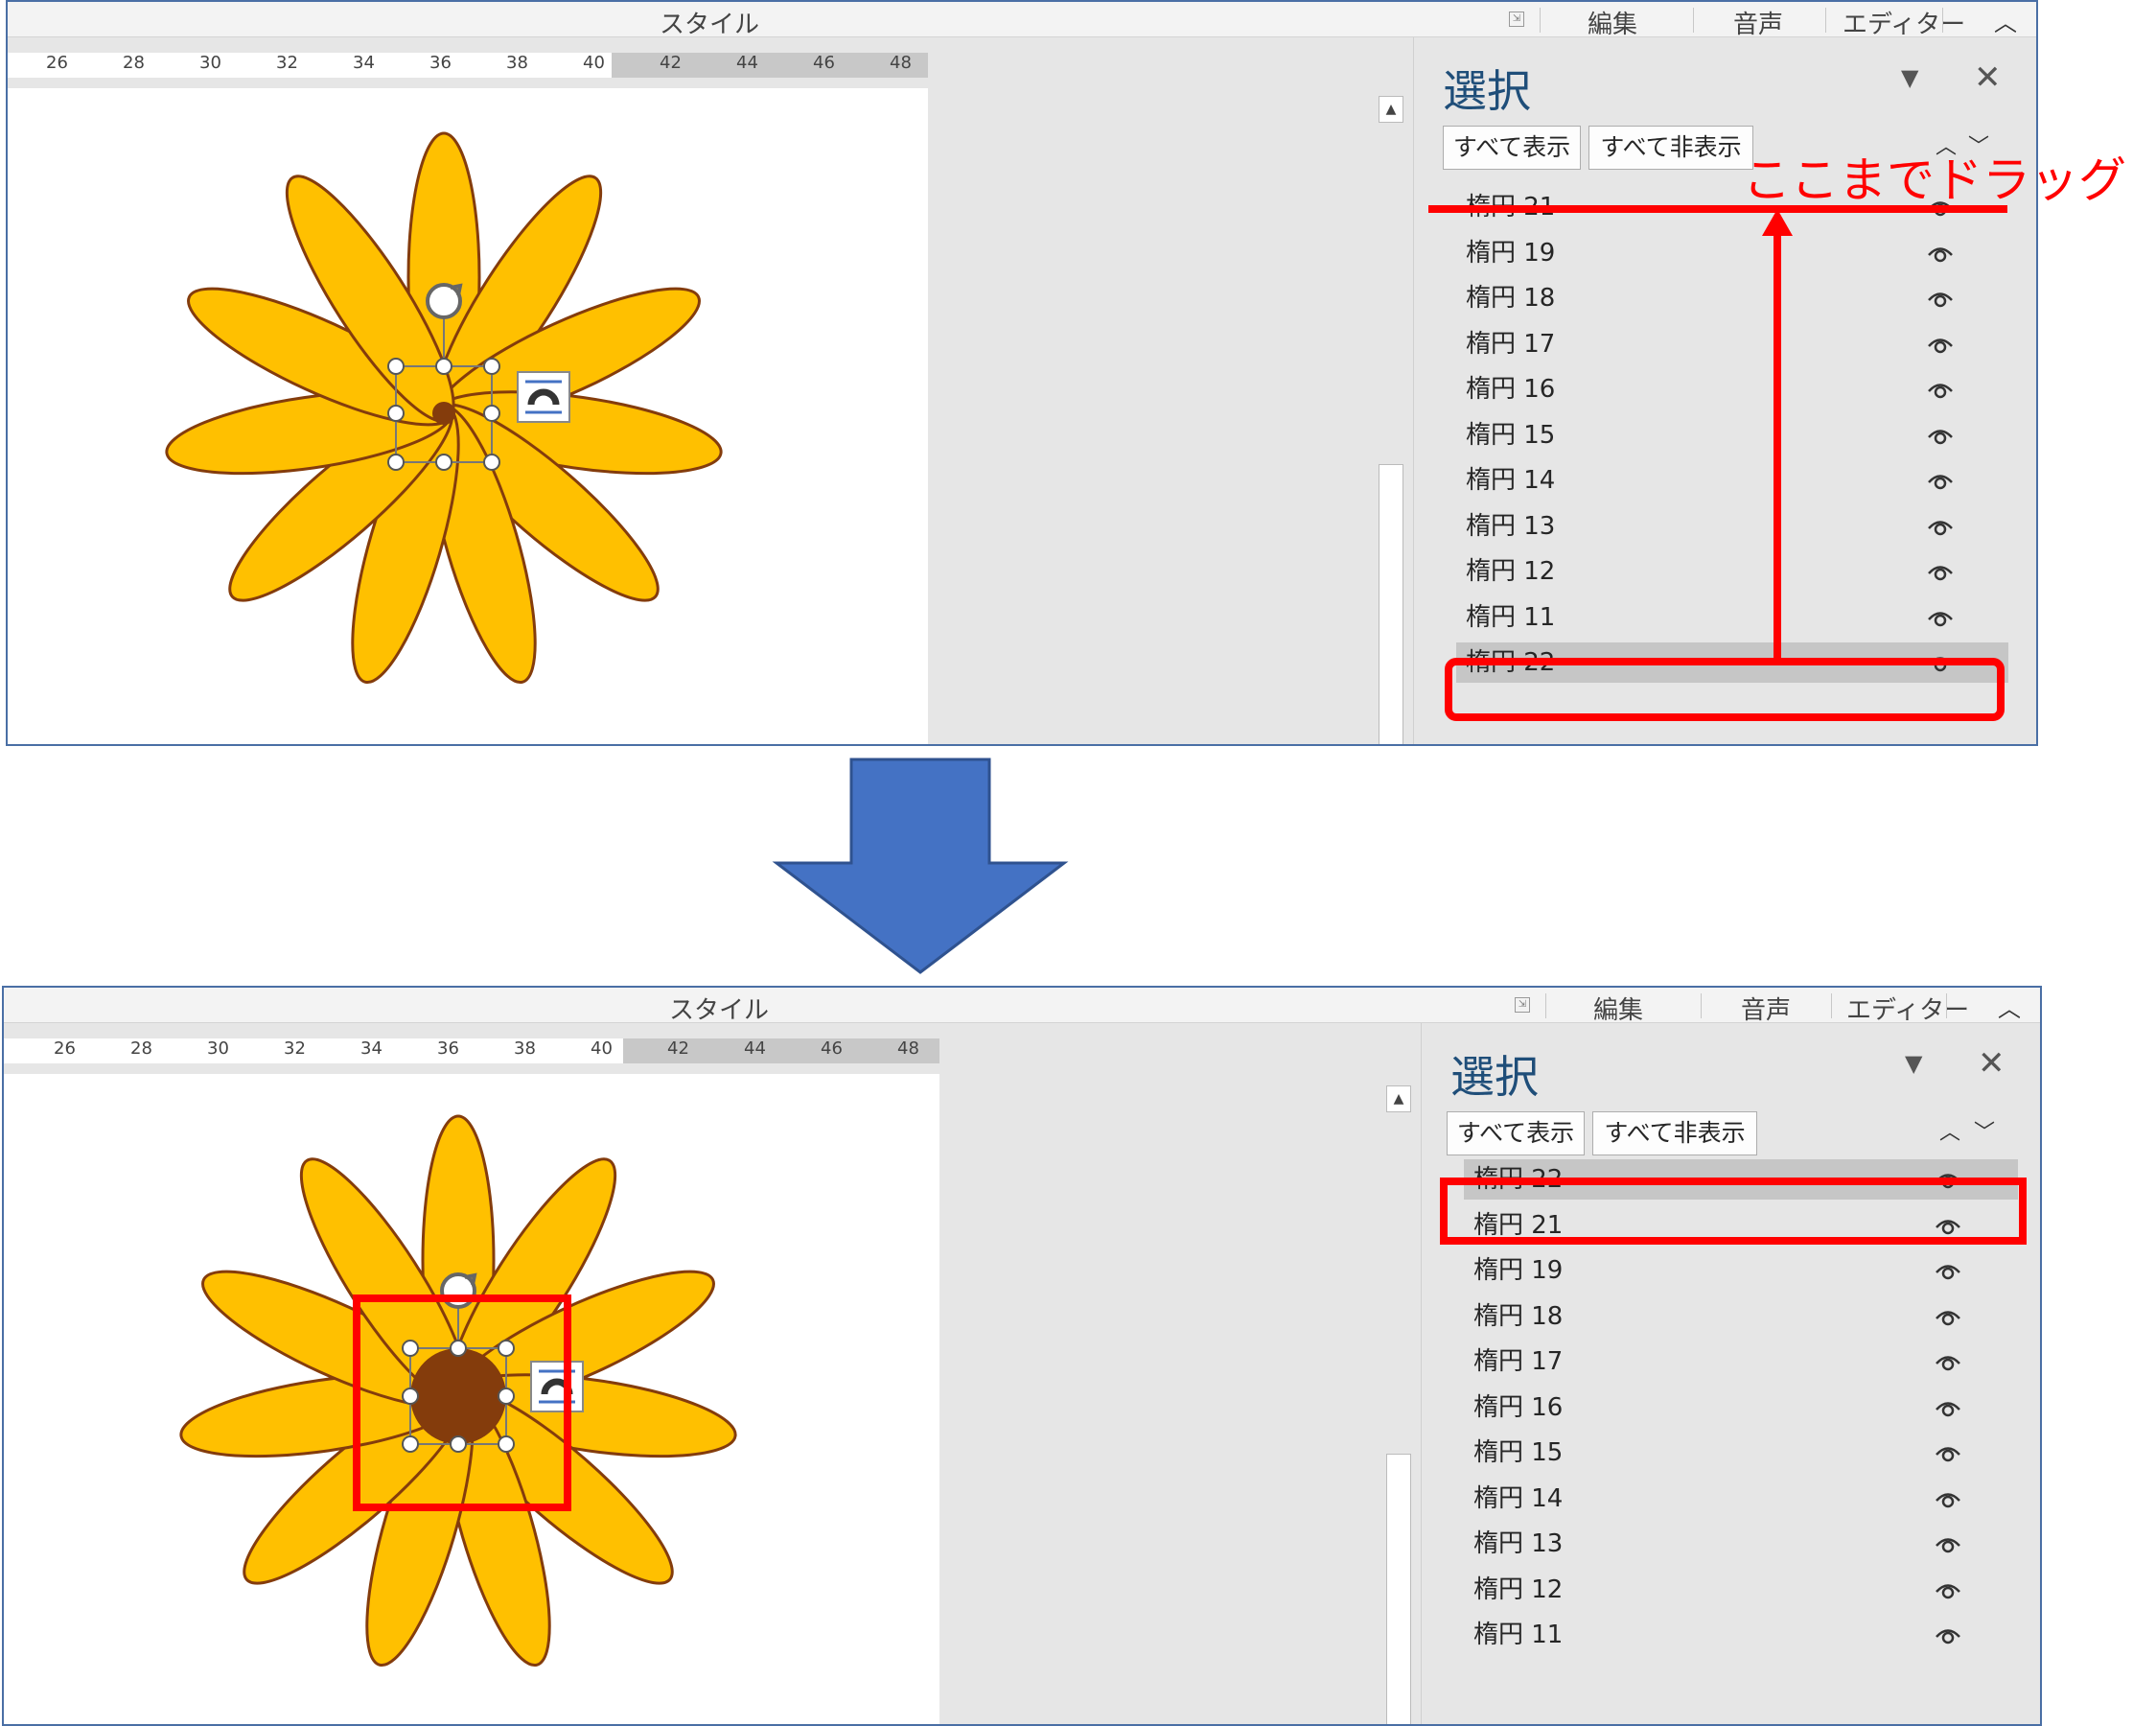 The height and width of the screenshot is (1726, 2156). What do you see at coordinates (443, 413) in the screenshot?
I see `flower-center-small` at bounding box center [443, 413].